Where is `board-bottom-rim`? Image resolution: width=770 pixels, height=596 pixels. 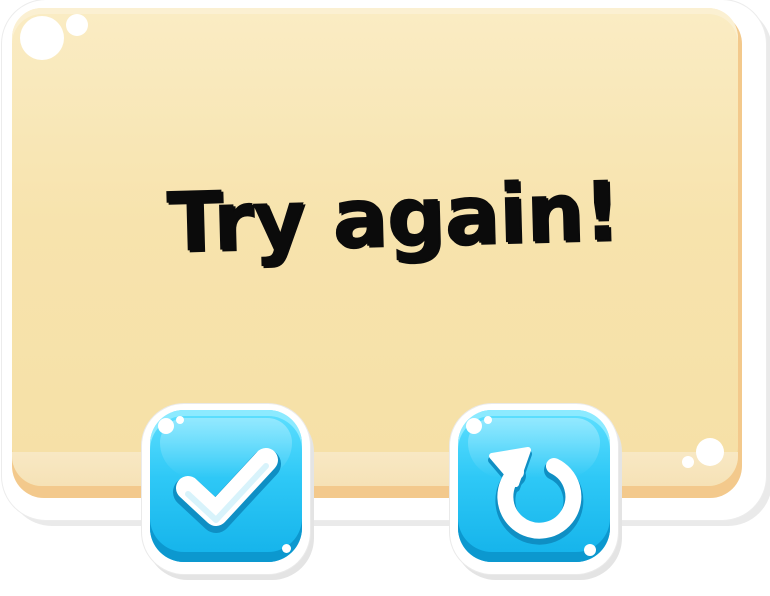 board-bottom-rim is located at coordinates (375, 469).